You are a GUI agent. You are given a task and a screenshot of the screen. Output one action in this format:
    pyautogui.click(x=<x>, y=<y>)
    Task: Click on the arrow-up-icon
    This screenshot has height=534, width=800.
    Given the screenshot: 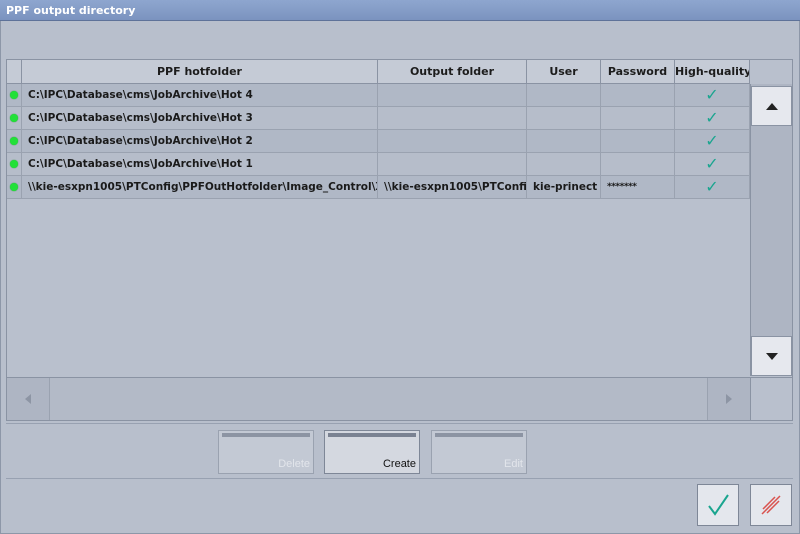 What is the action you would take?
    pyautogui.click(x=771, y=106)
    